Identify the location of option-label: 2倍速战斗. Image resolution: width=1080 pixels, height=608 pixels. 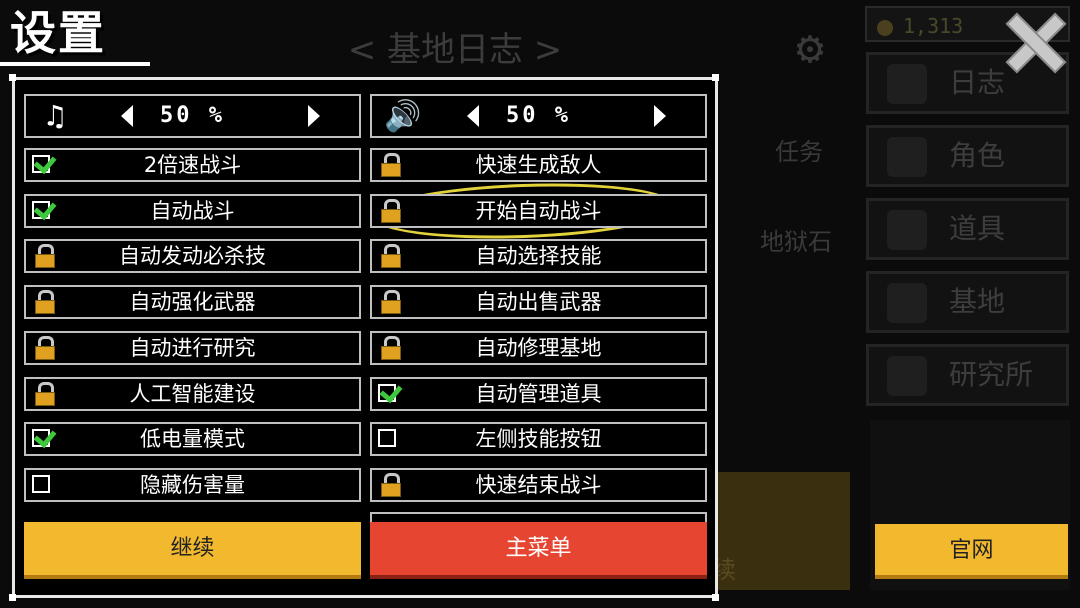
(192, 165).